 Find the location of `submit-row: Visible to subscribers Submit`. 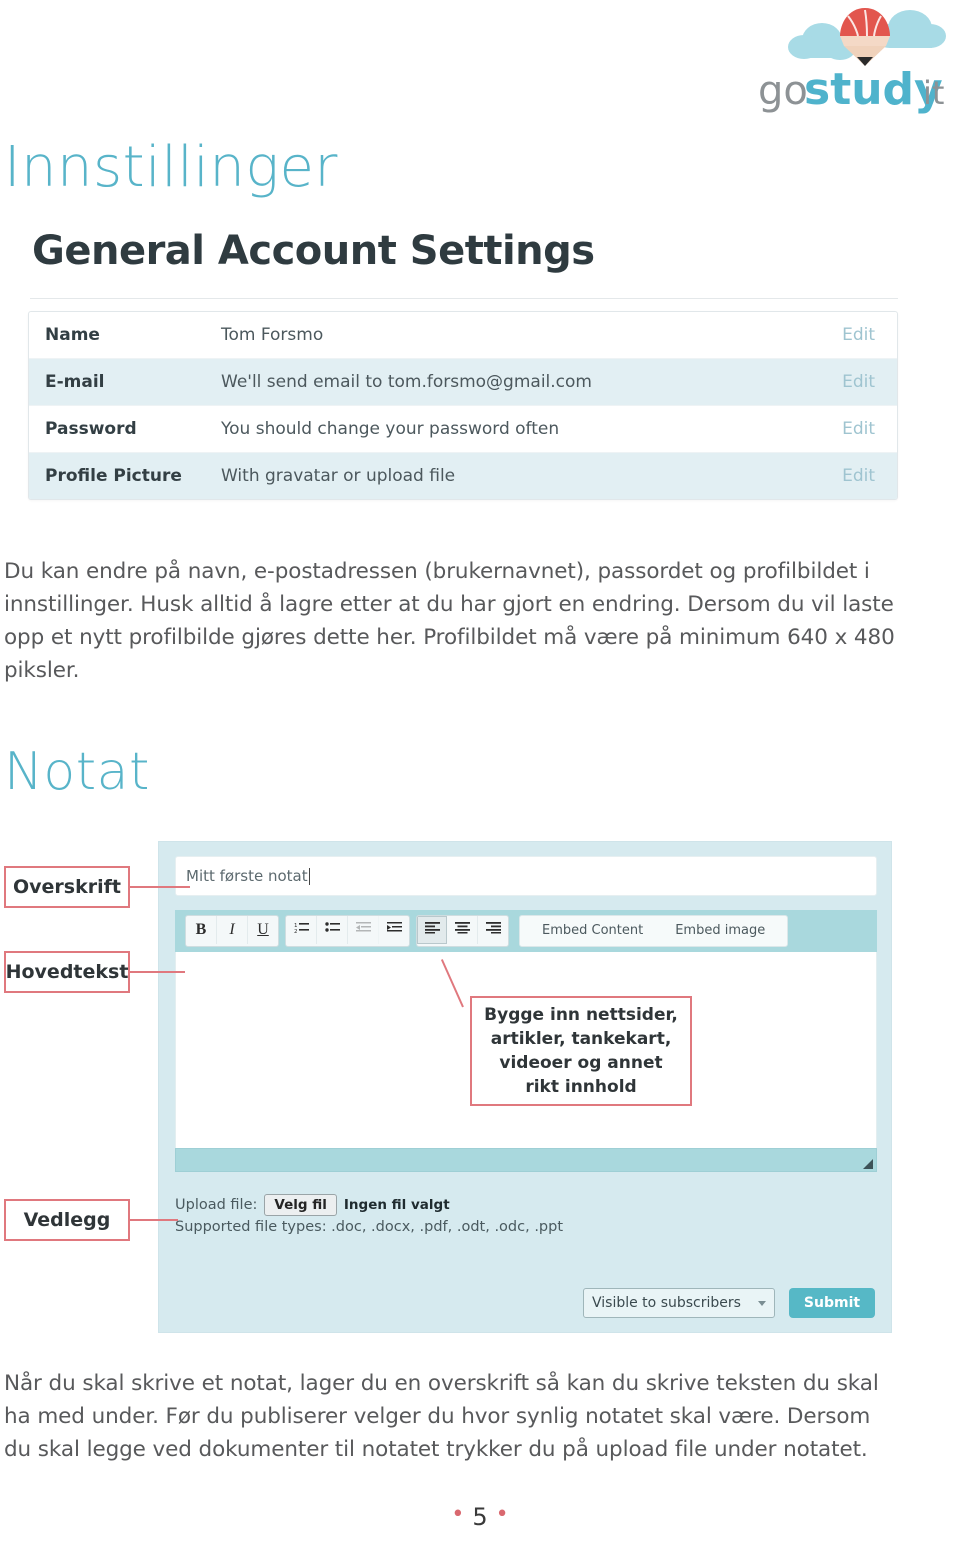

submit-row: Visible to subscribers Submit is located at coordinates (729, 1303).